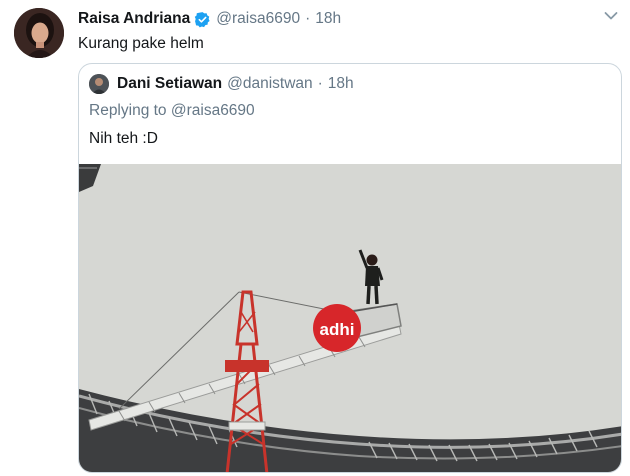  What do you see at coordinates (341, 84) in the screenshot?
I see `quoted-timestamp: 18h` at bounding box center [341, 84].